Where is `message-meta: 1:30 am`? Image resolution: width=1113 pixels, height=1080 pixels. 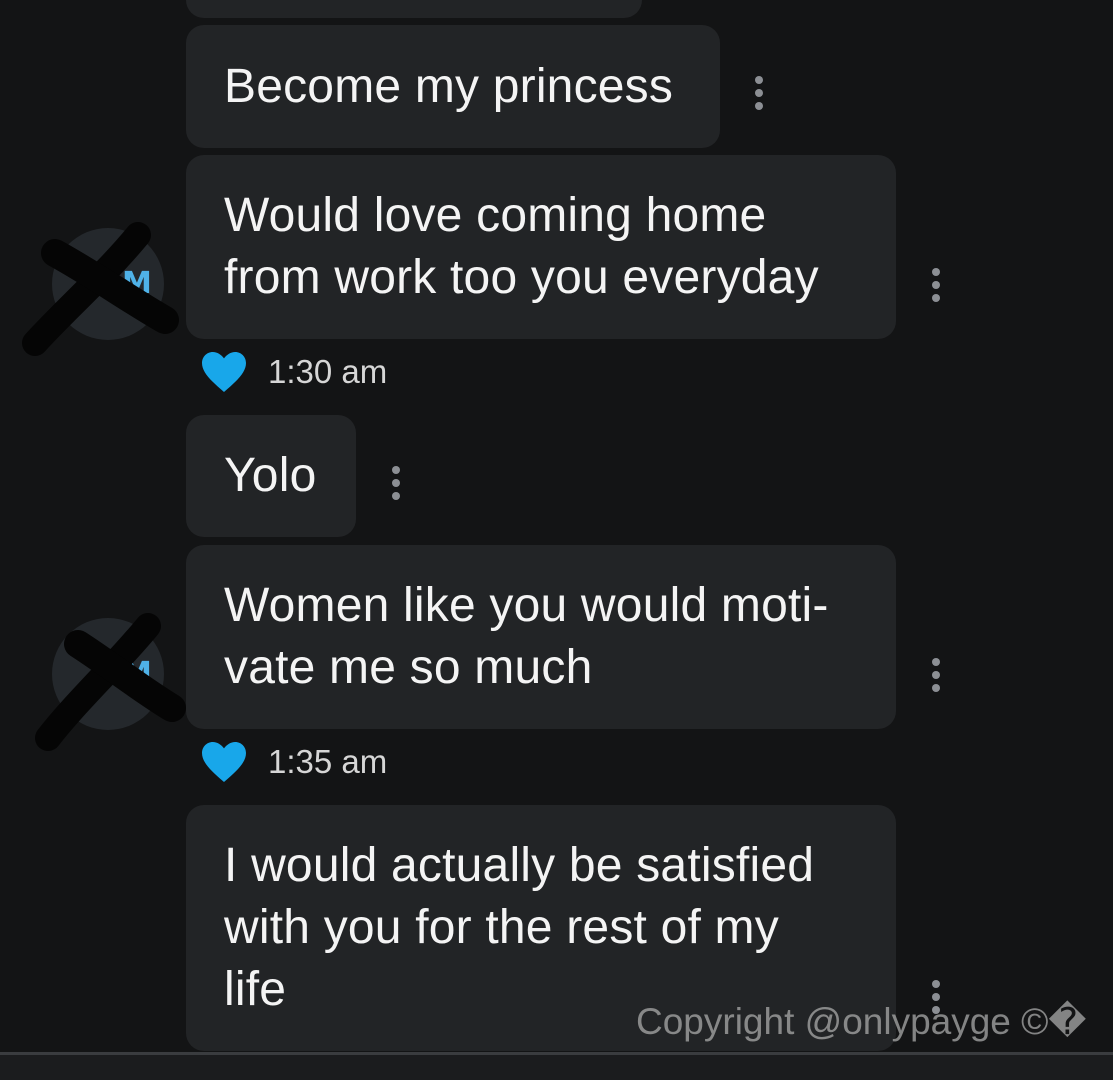
message-meta: 1:30 am is located at coordinates (293, 372).